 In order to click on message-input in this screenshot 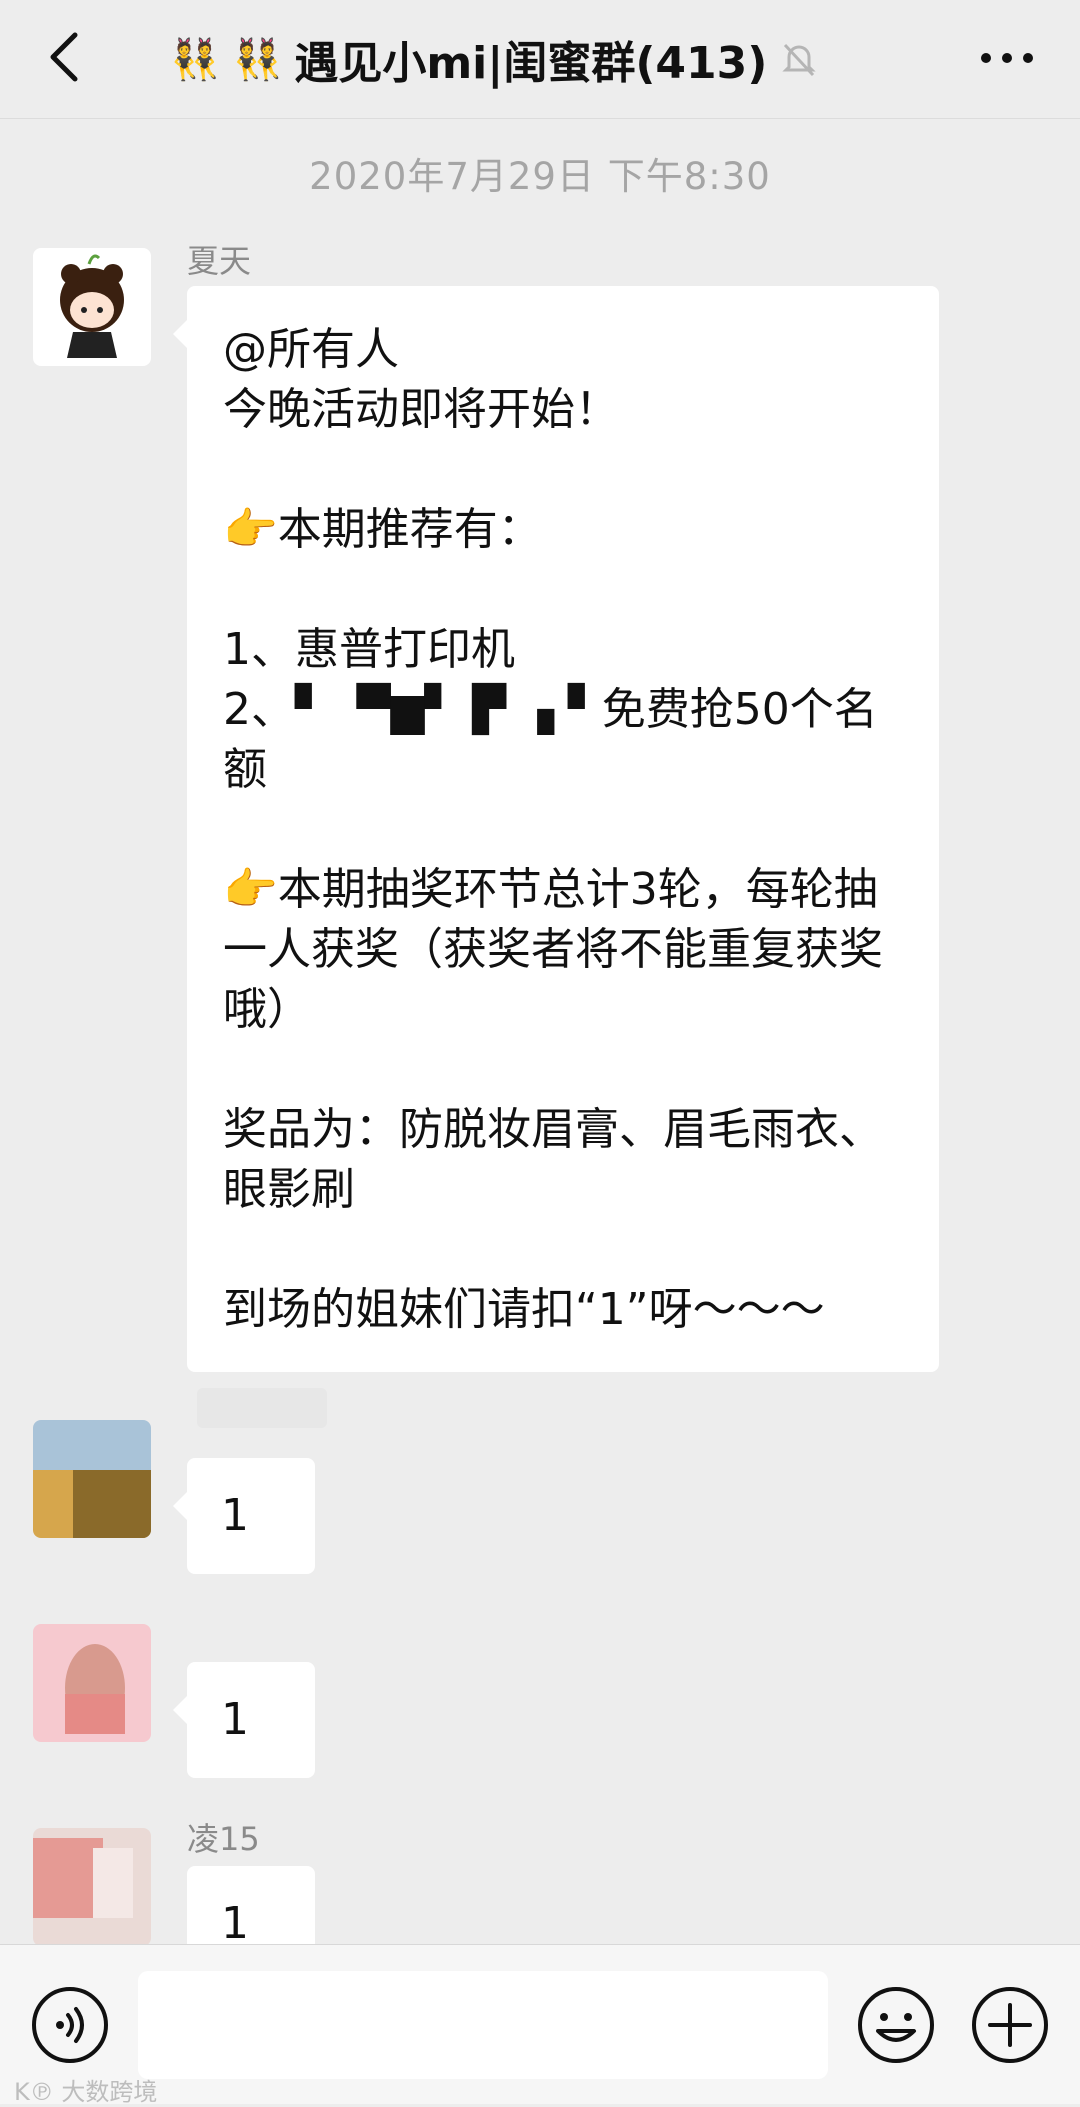, I will do `click(483, 2025)`.